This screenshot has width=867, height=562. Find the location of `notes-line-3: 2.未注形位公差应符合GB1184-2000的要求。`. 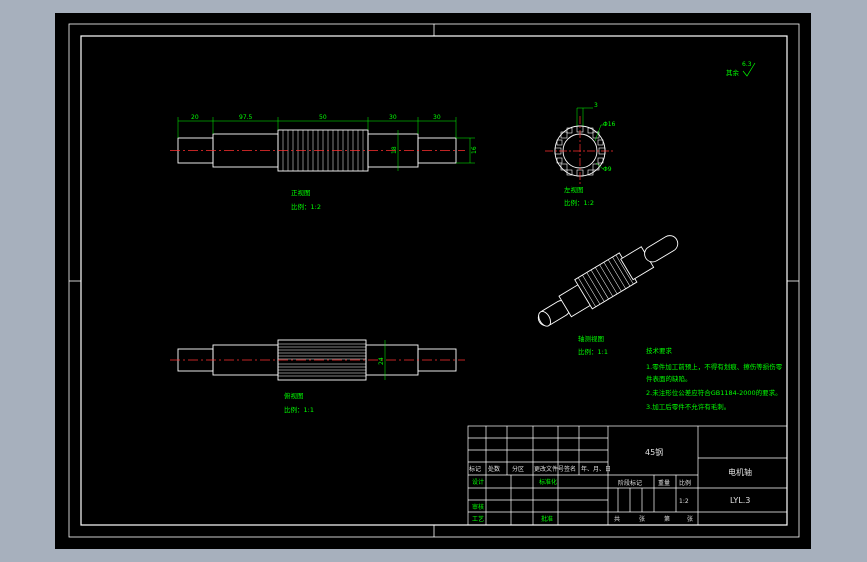

notes-line-3: 2.未注形位公差应符合GB1184-2000的要求。 is located at coordinates (714, 392).